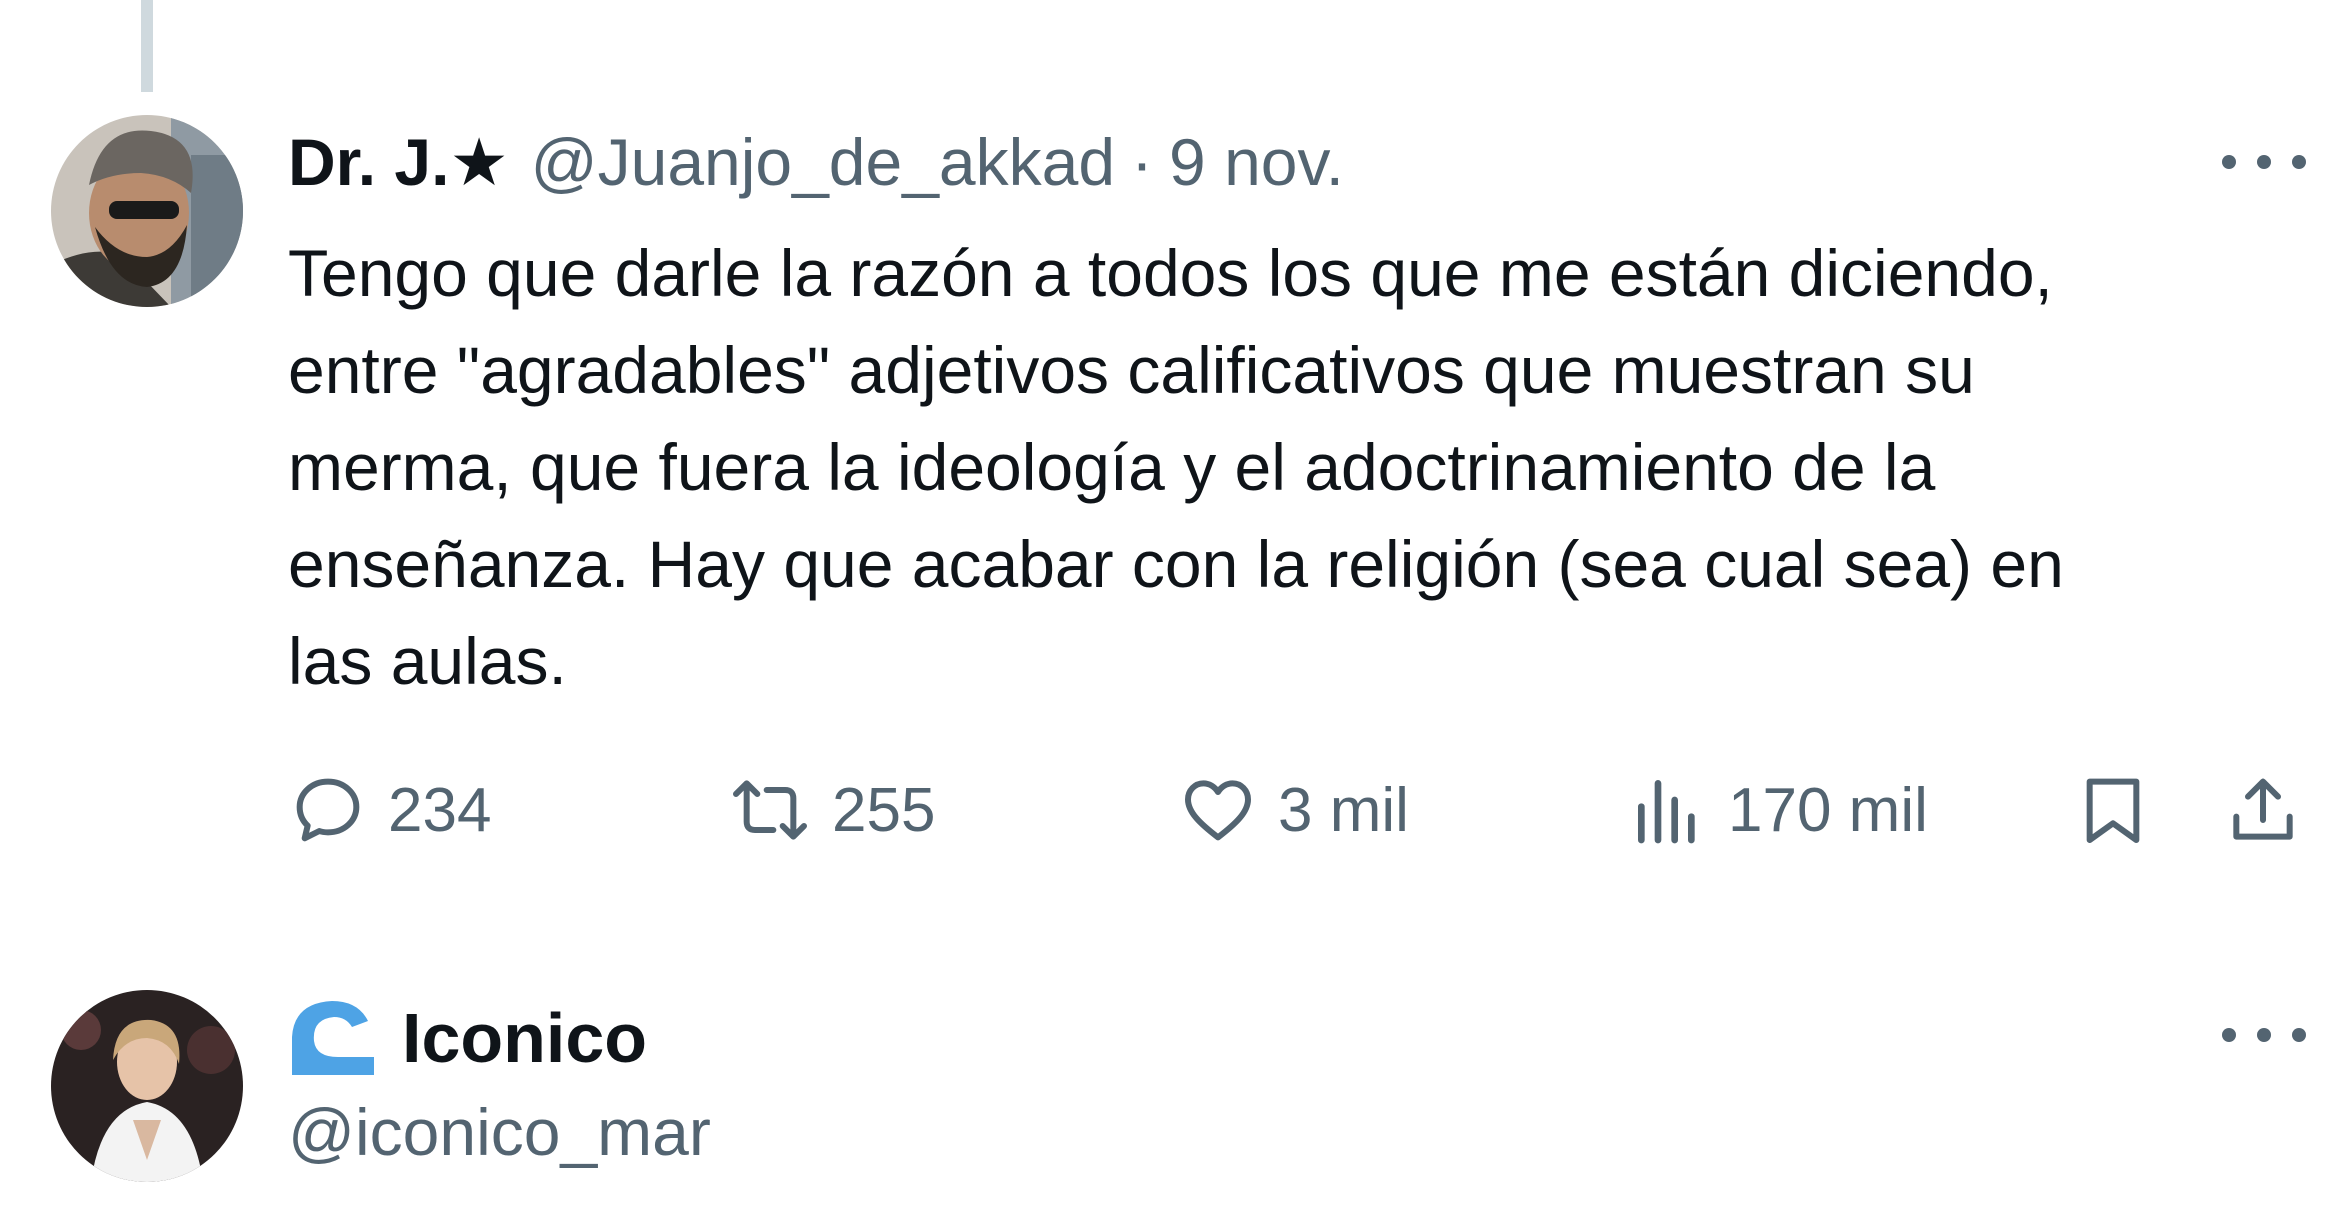 The width and height of the screenshot is (2350, 1230). I want to click on profile-name-row: Iconico, so click(467, 1038).